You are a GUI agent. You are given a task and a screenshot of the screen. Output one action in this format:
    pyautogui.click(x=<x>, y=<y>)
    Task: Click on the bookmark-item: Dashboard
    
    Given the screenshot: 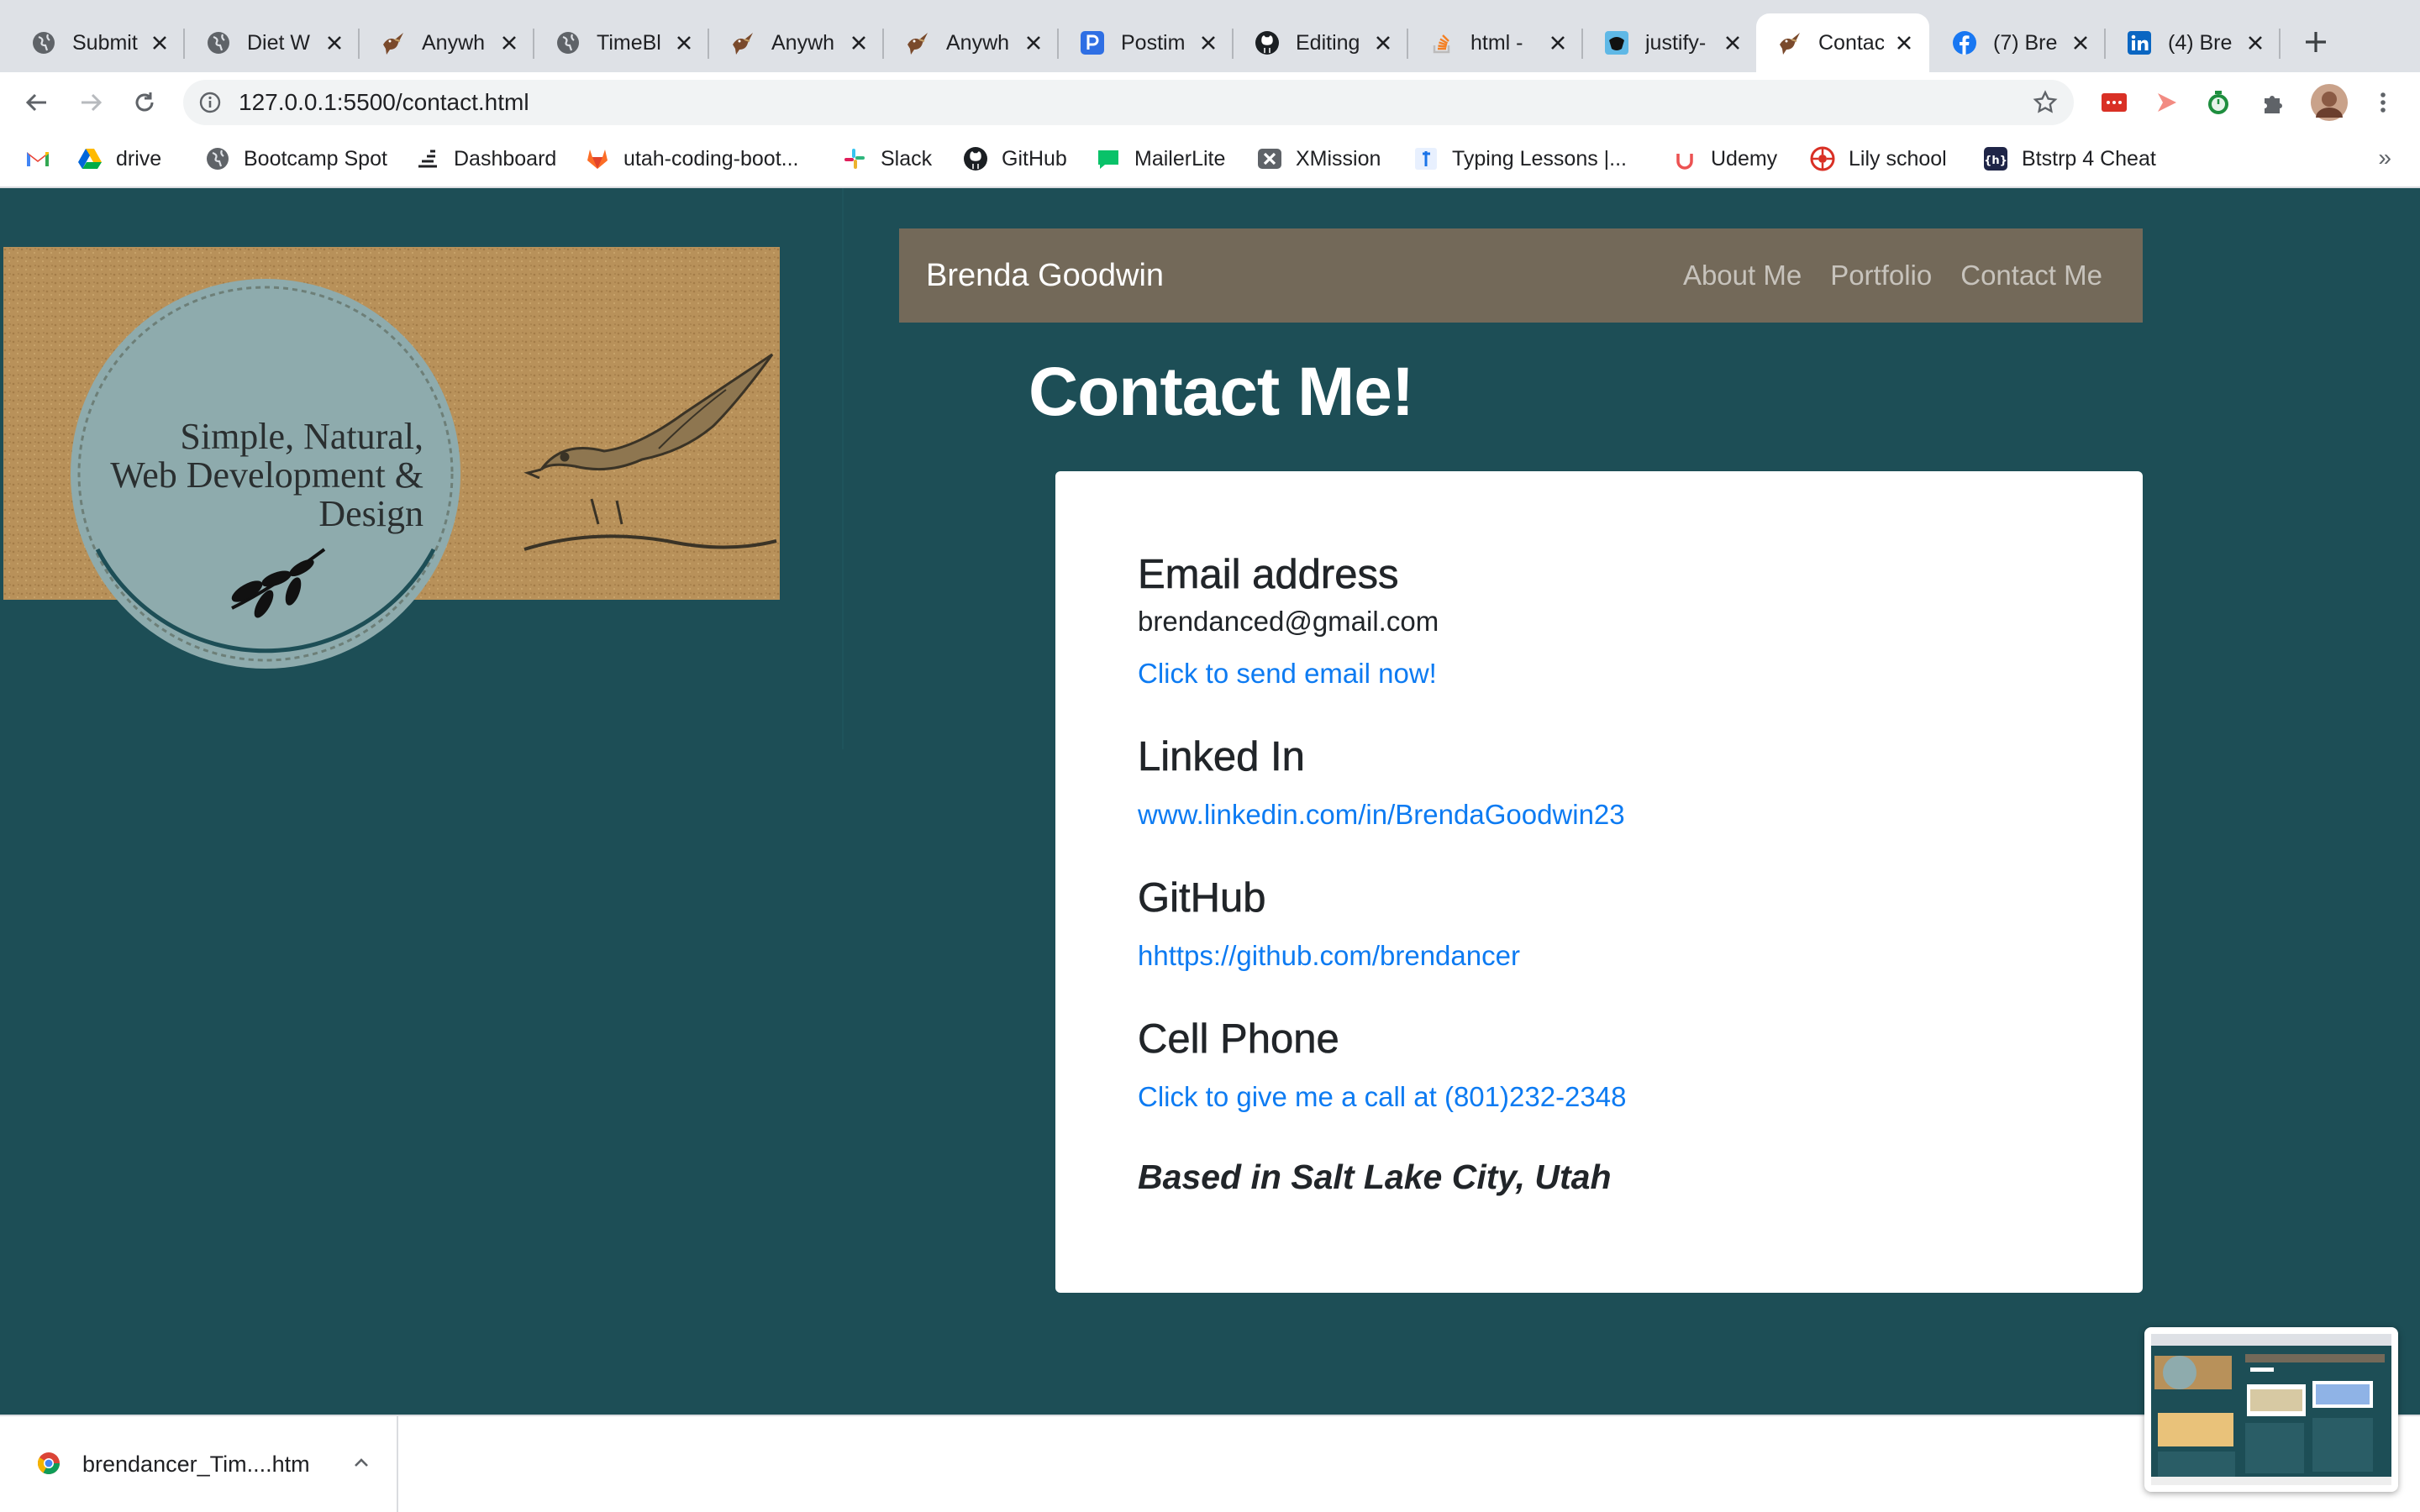 What is the action you would take?
    pyautogui.click(x=485, y=159)
    